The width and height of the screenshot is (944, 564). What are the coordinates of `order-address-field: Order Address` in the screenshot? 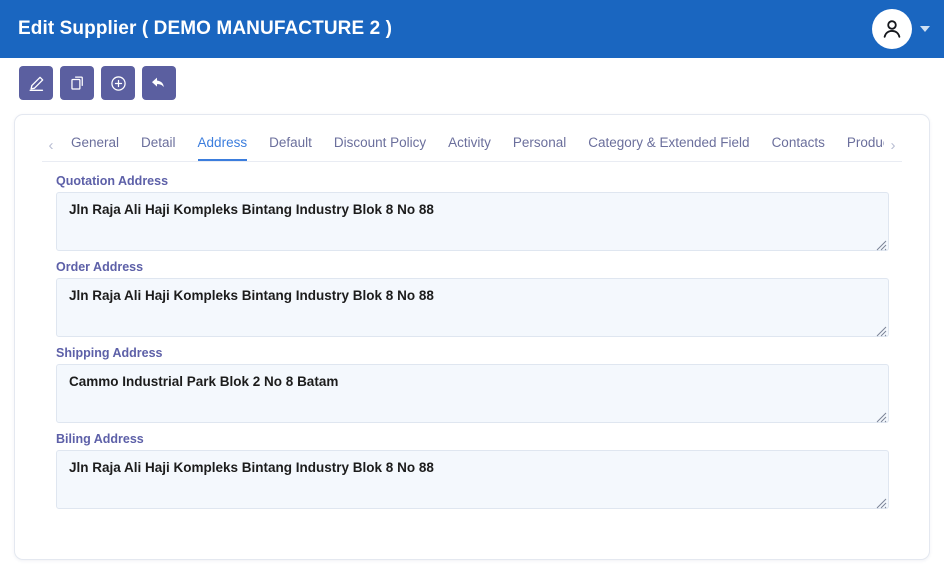 It's located at (472, 298).